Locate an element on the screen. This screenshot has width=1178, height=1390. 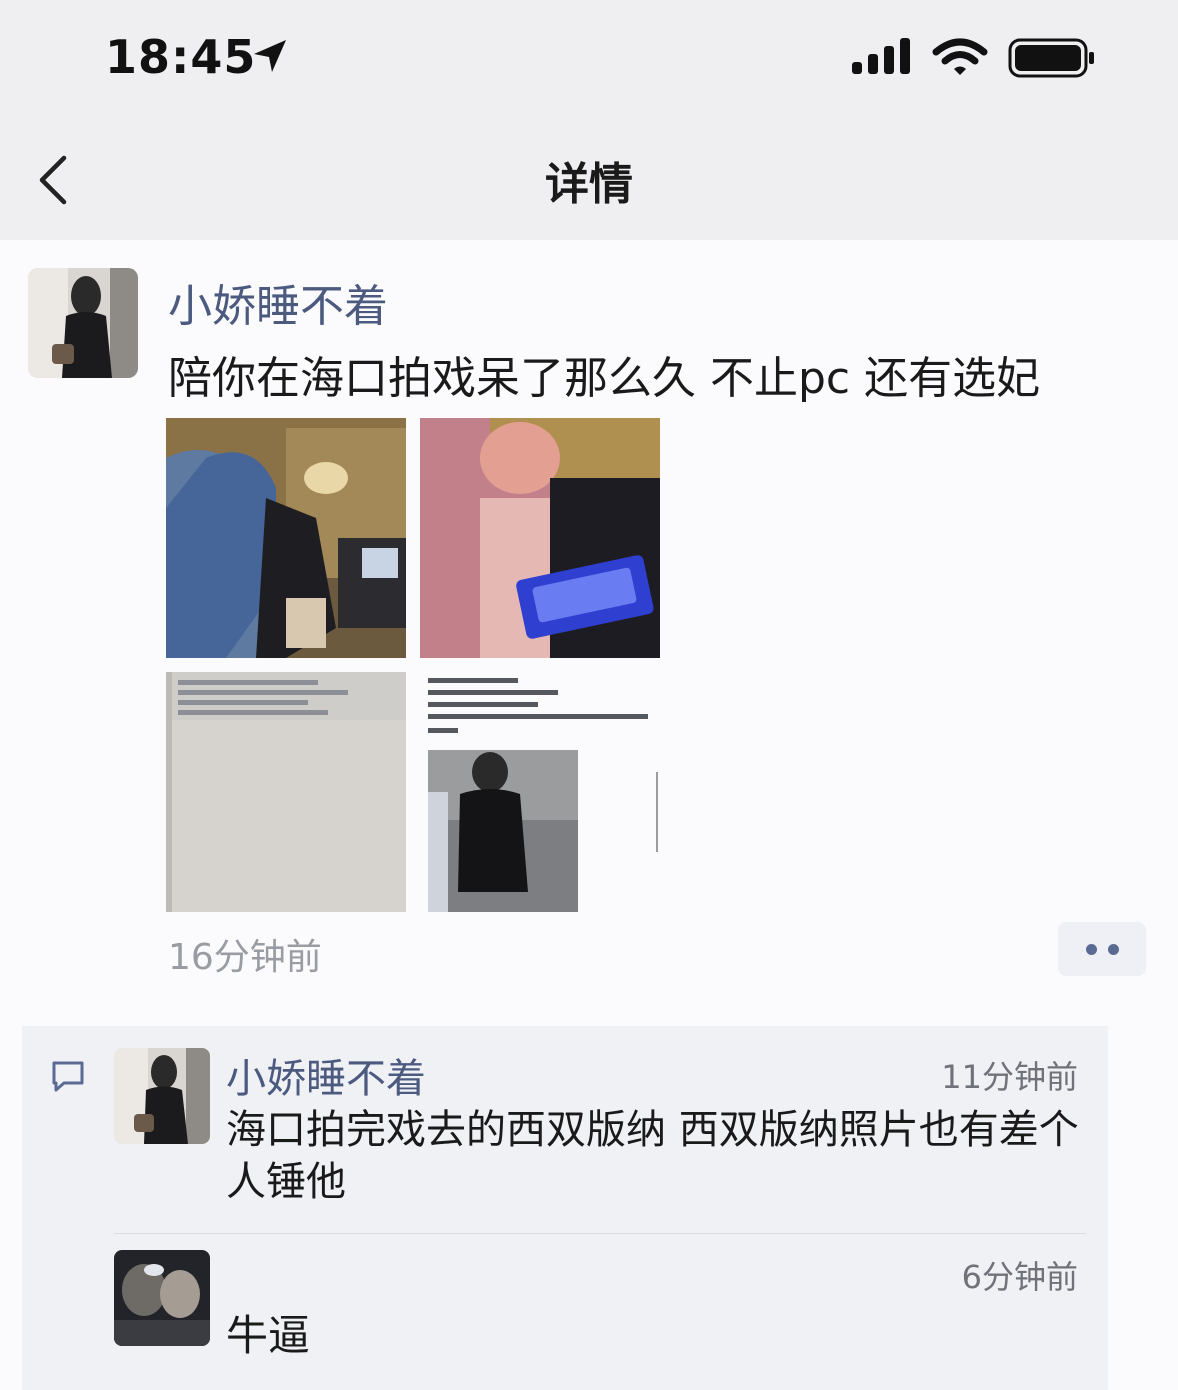
comment-divider is located at coordinates (600, 1233).